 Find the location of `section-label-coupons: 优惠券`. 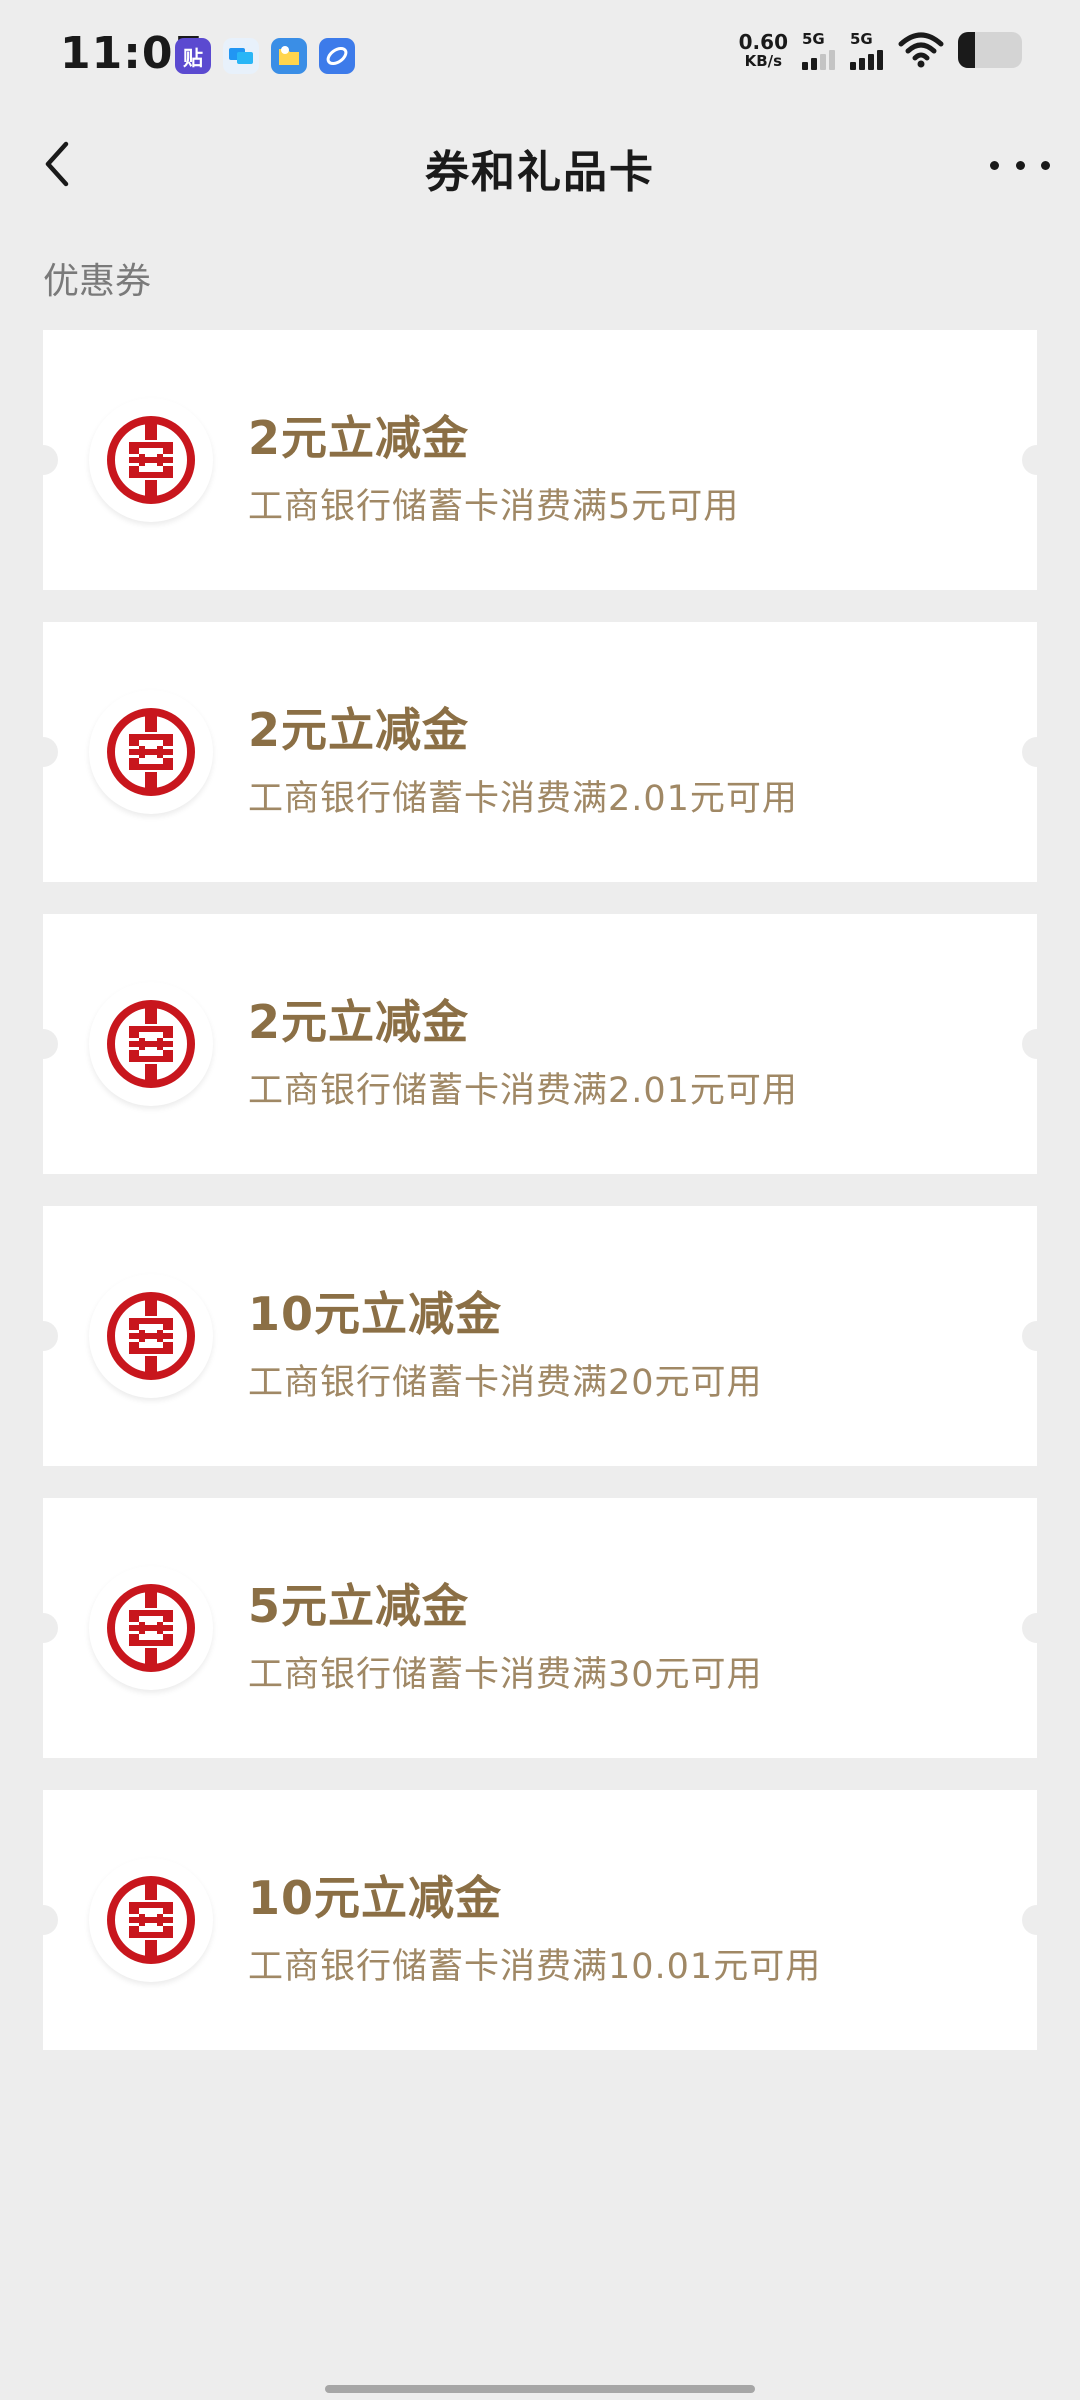

section-label-coupons: 优惠券 is located at coordinates (97, 281).